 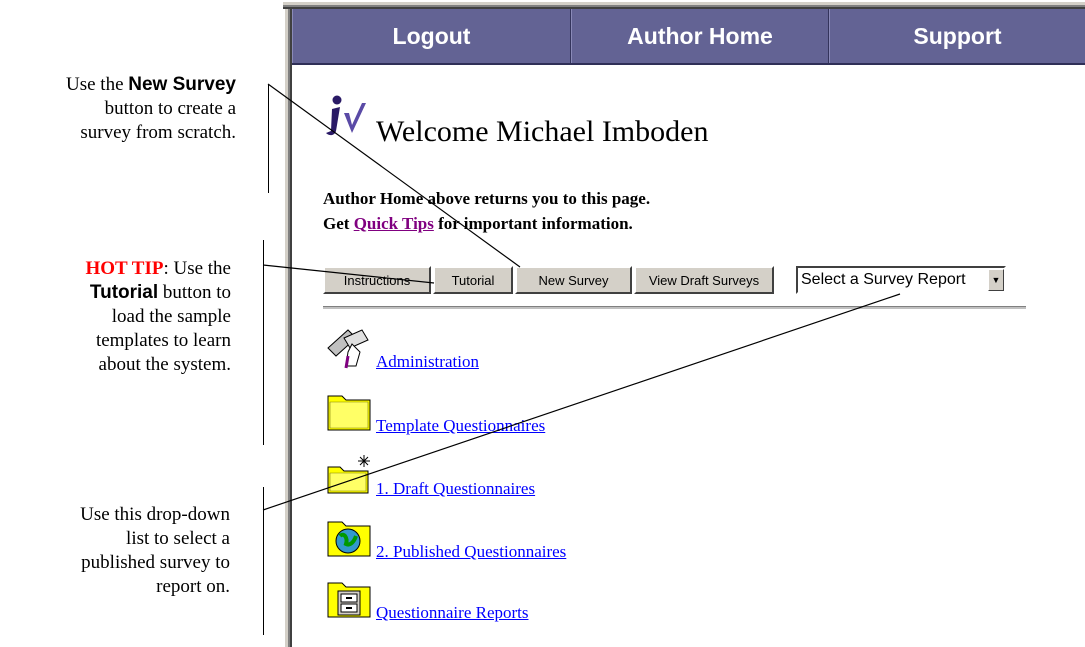 What do you see at coordinates (377, 280) in the screenshot?
I see `instructions-button: Instructions` at bounding box center [377, 280].